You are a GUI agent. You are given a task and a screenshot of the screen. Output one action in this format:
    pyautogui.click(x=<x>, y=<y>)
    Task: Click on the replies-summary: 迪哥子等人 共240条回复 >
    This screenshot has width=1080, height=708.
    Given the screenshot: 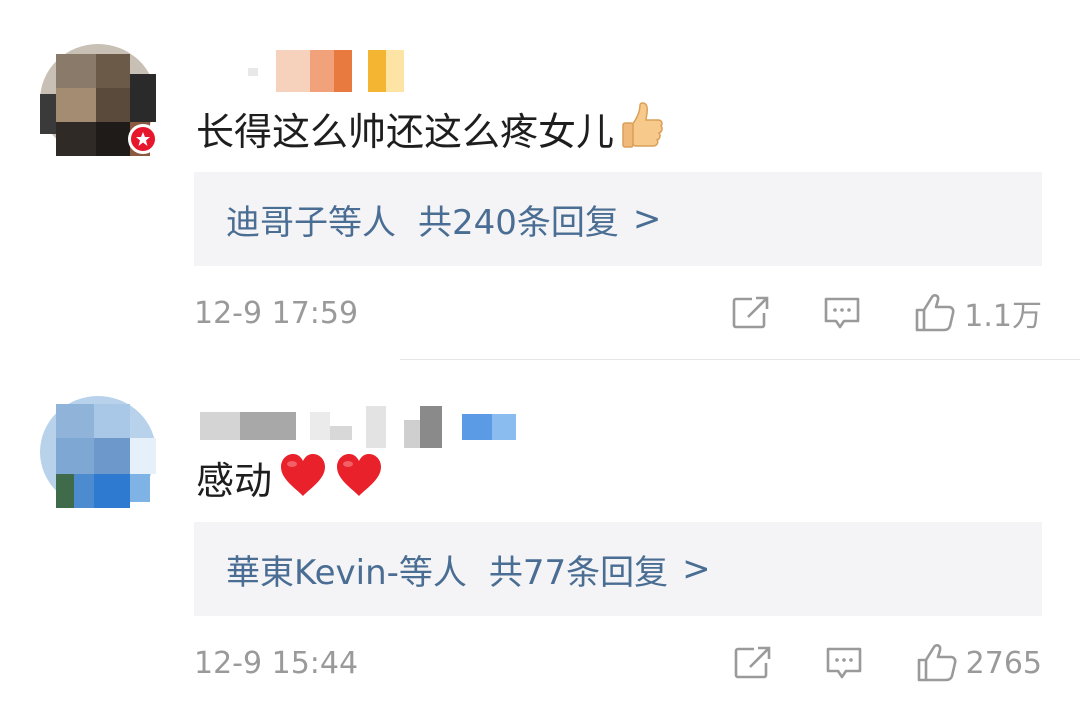 What is the action you would take?
    pyautogui.click(x=618, y=219)
    